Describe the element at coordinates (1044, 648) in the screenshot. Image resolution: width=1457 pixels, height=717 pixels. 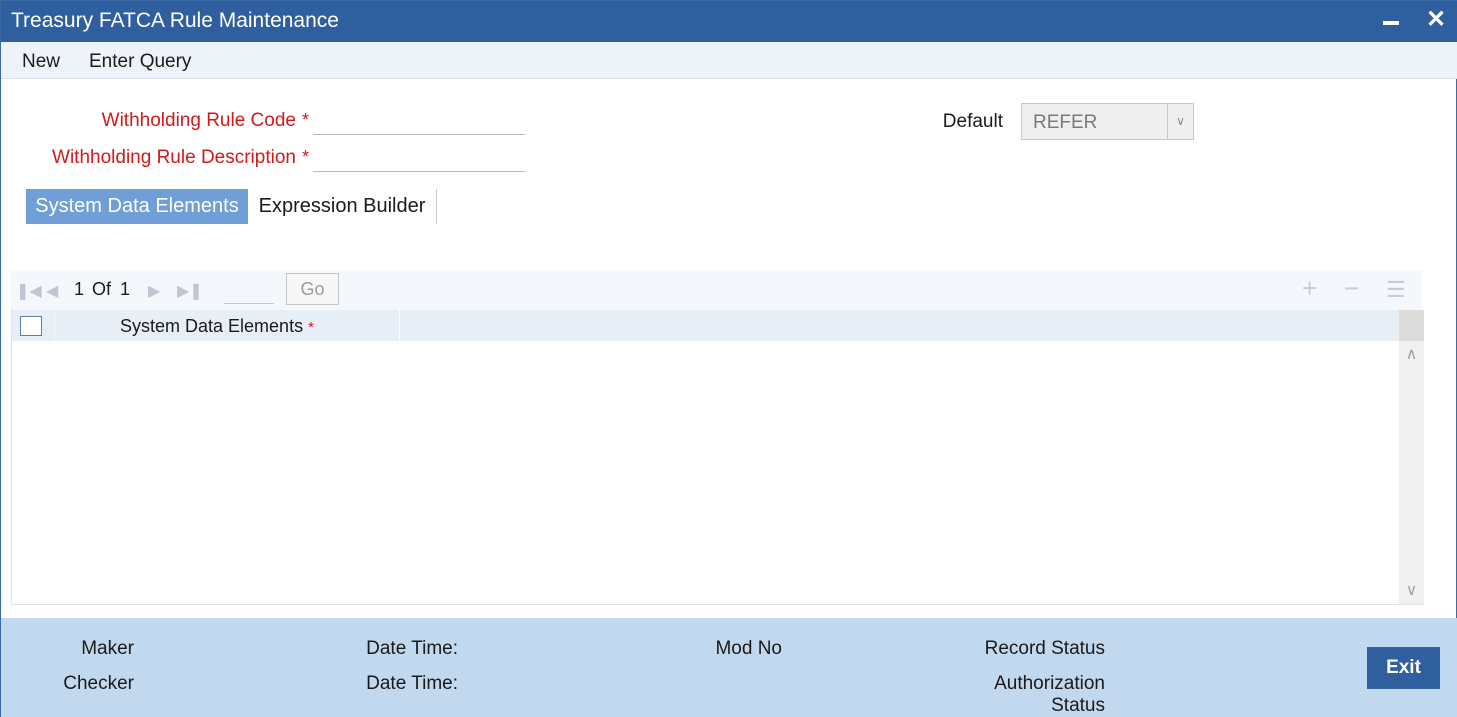
I see `record-status-label: Record Status` at that location.